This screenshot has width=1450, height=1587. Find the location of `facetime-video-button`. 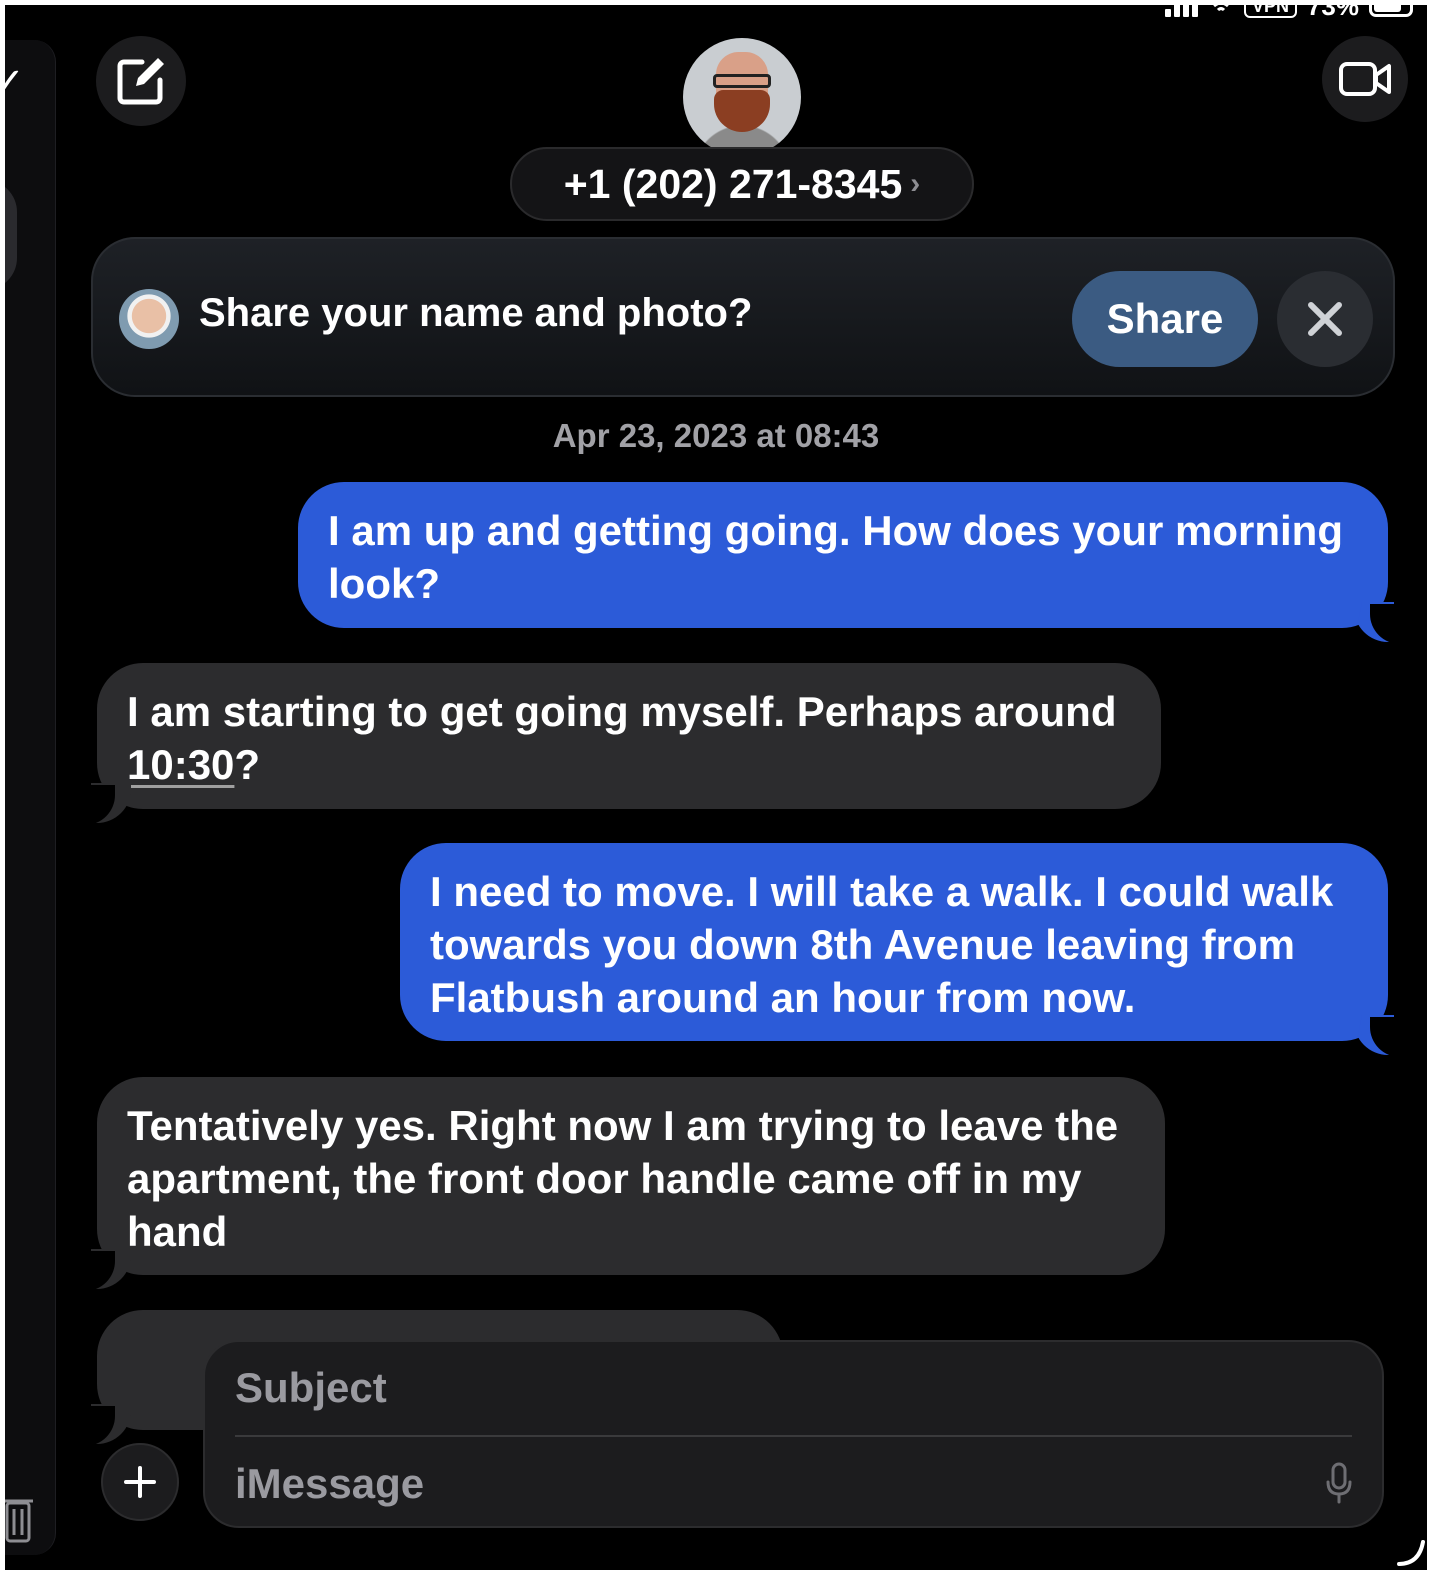

facetime-video-button is located at coordinates (1365, 79).